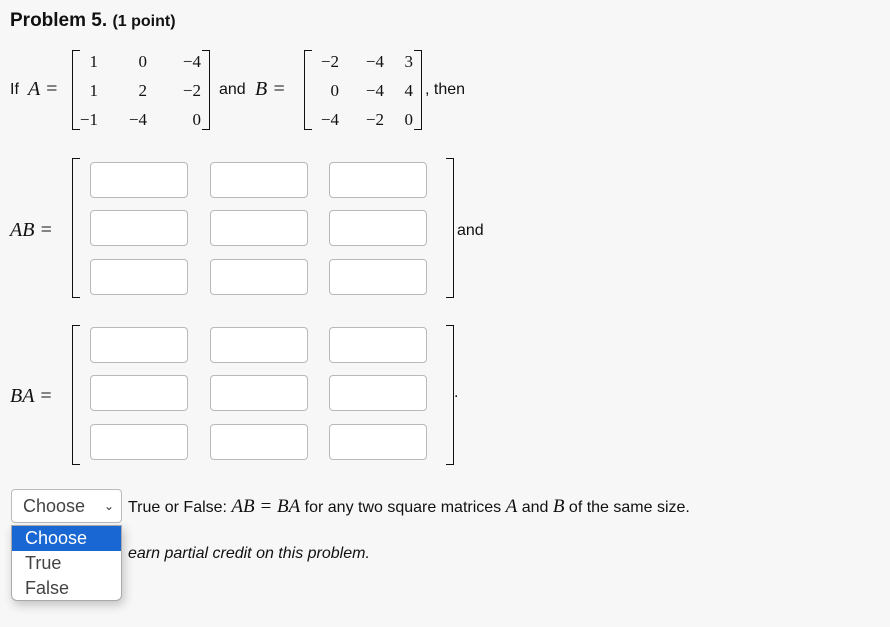  What do you see at coordinates (139, 393) in the screenshot?
I see `ba-cell-r2c1` at bounding box center [139, 393].